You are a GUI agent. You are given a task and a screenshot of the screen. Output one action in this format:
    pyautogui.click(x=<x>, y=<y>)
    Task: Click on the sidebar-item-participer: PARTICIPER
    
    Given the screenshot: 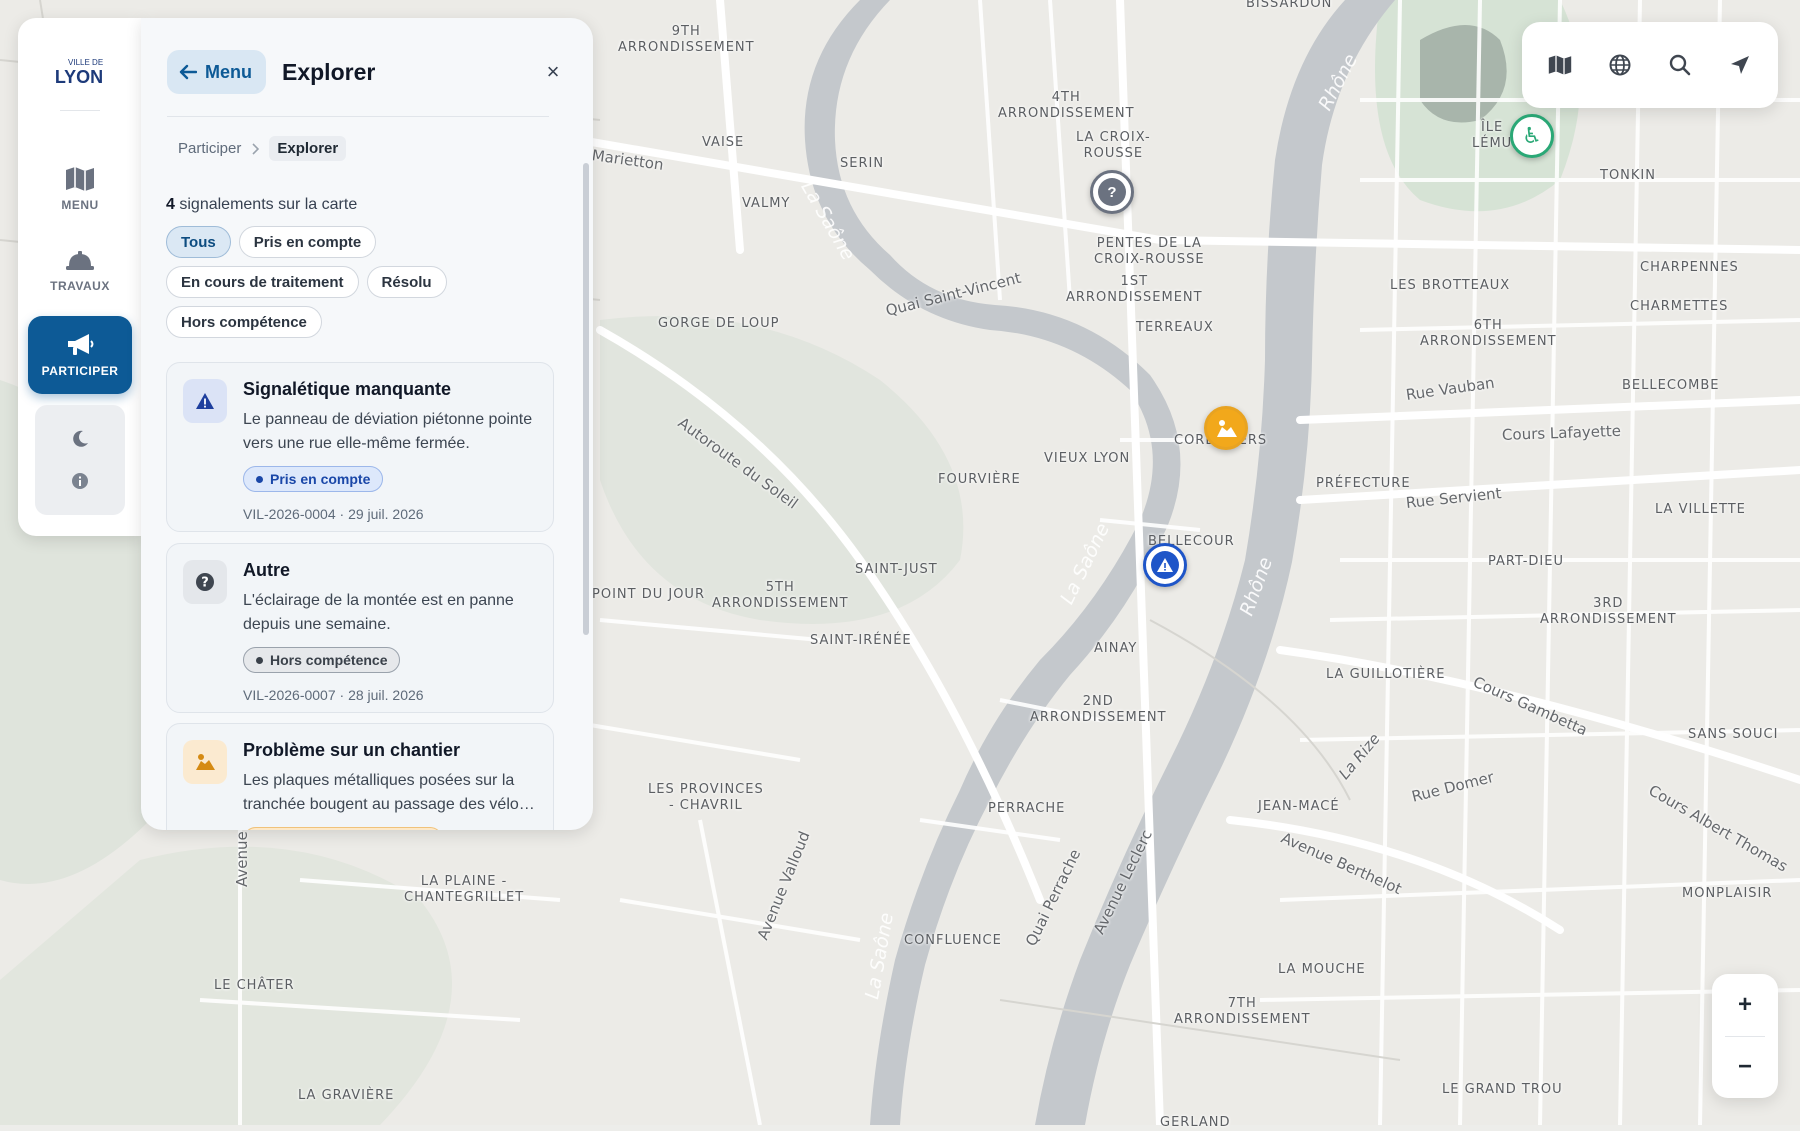 What is the action you would take?
    pyautogui.click(x=80, y=355)
    